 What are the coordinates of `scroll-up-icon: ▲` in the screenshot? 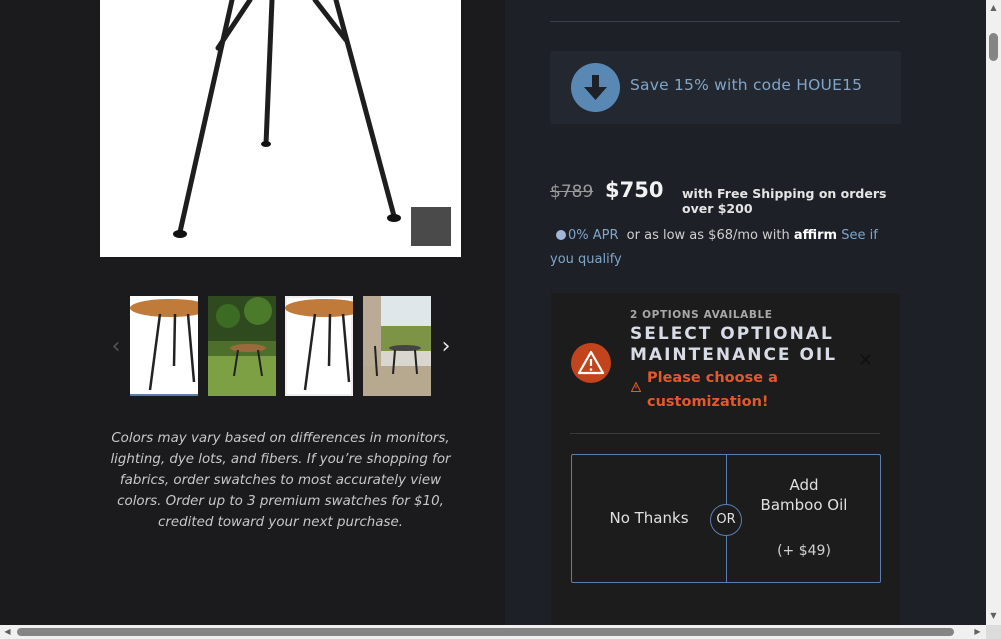 It's located at (993, 7).